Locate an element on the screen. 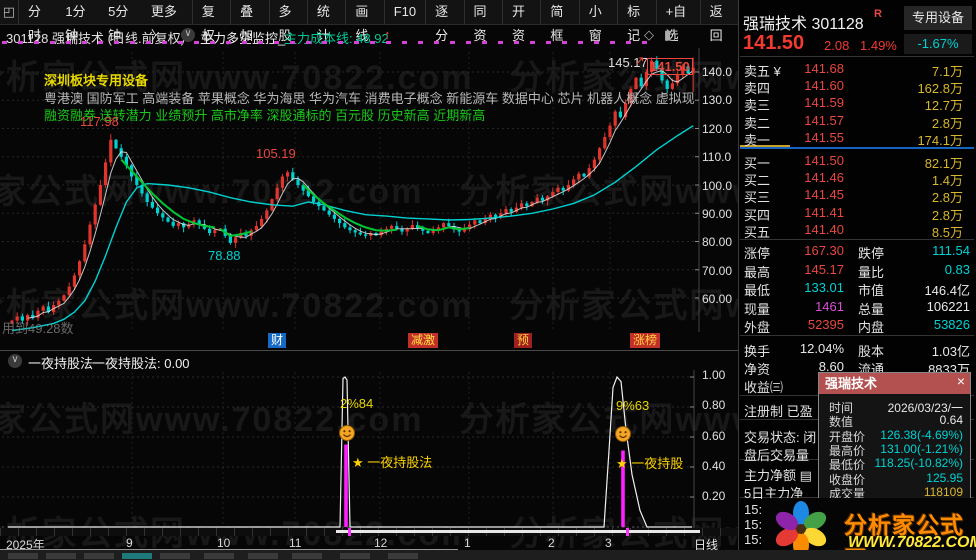 Image resolution: width=976 pixels, height=560 pixels. menu-item-16: 标记 is located at coordinates (636, 21).